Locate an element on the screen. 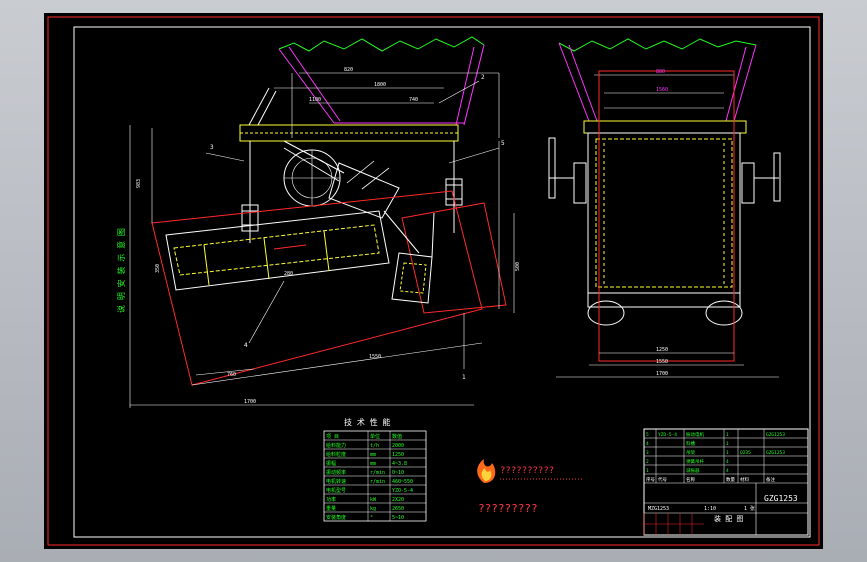 Image resolution: width=867 pixels, height=562 pixels. spec-cell: 2000 is located at coordinates (398, 446).